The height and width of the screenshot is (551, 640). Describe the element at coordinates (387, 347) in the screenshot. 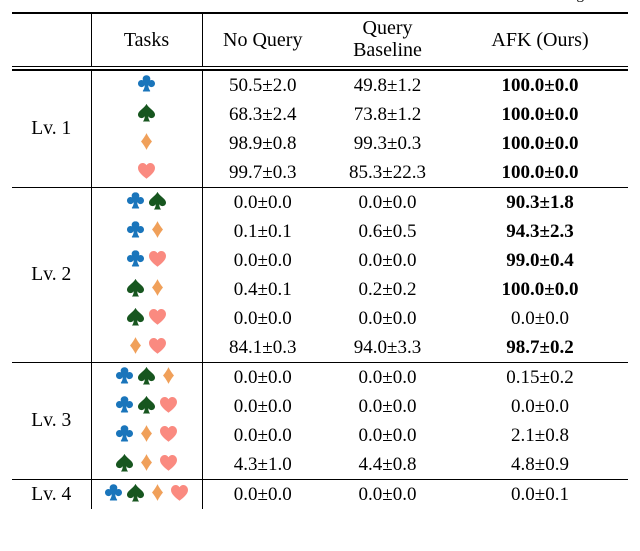

I see `query-baseline-value: 94.0±3.3` at that location.